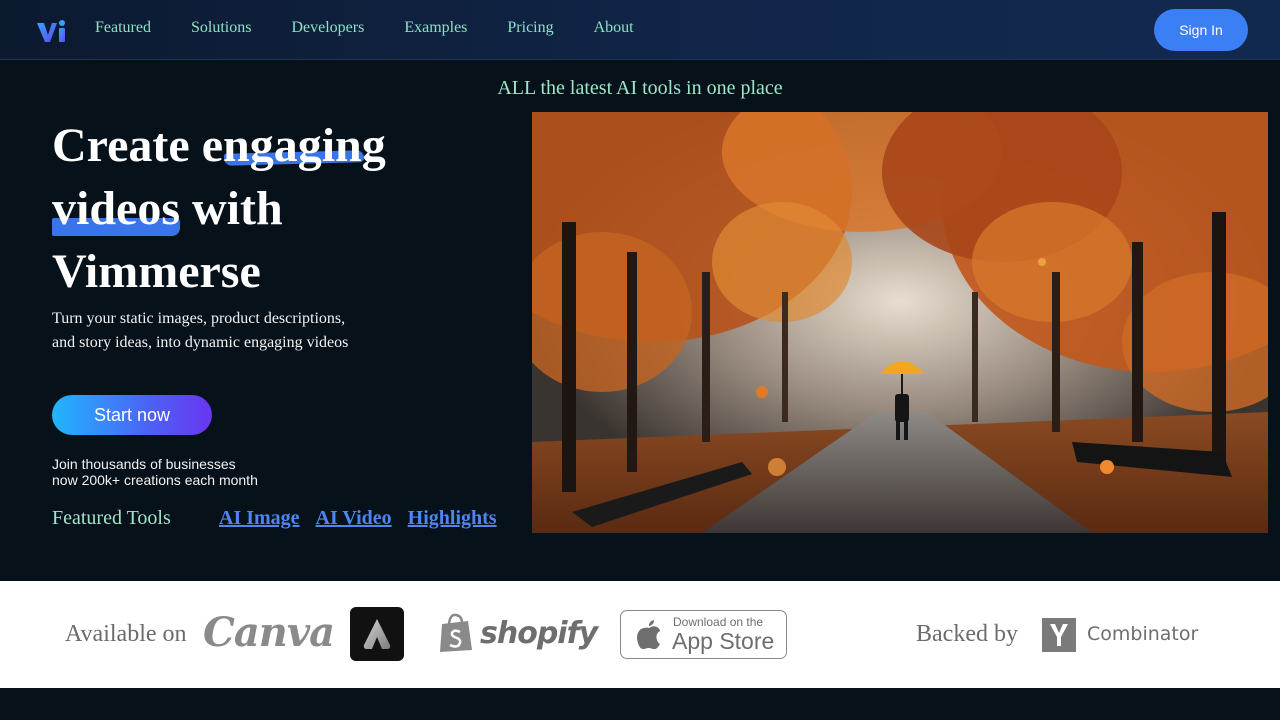  Describe the element at coordinates (640, 88) in the screenshot. I see `tagline: ALL the latest AI tools in one place` at that location.